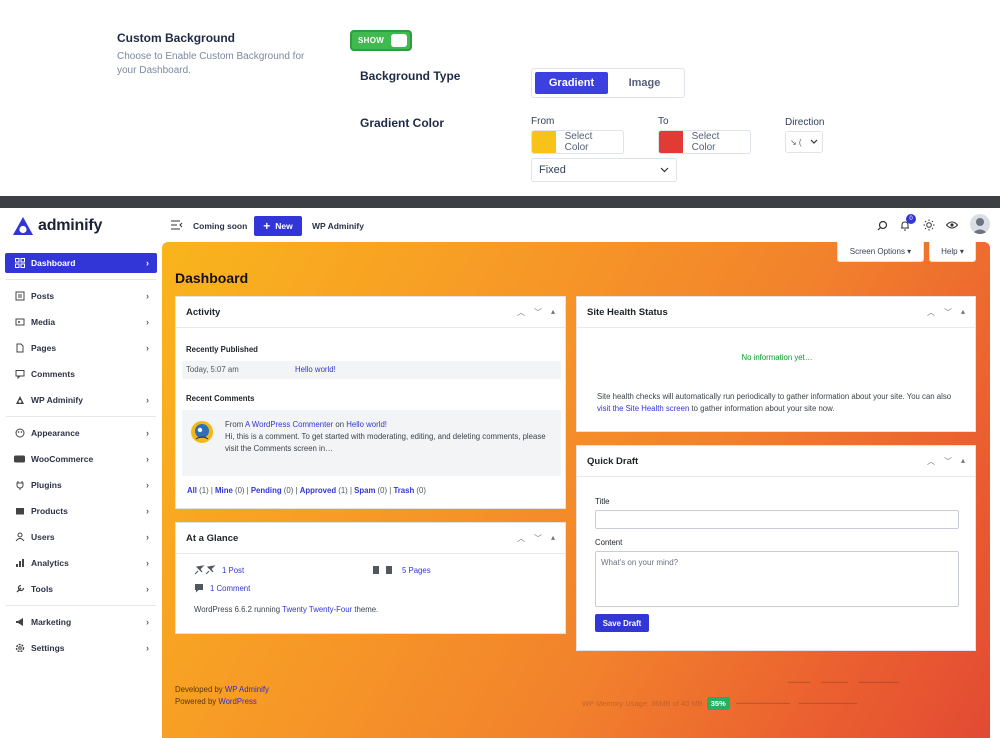  What do you see at coordinates (403, 490) in the screenshot?
I see `filter-trash: Trash` at bounding box center [403, 490].